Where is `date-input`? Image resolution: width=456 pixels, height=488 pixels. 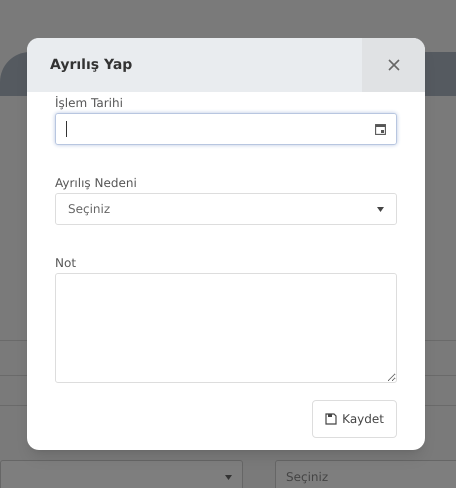
date-input is located at coordinates (226, 129).